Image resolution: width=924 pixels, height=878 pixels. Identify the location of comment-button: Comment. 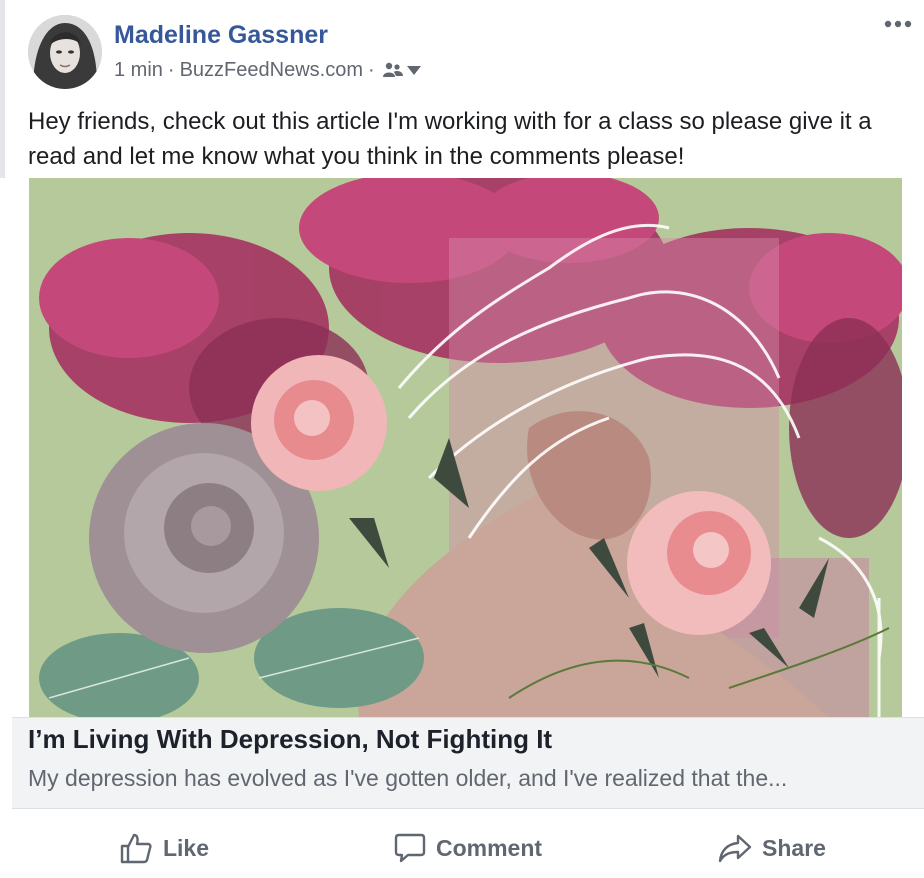
(468, 848).